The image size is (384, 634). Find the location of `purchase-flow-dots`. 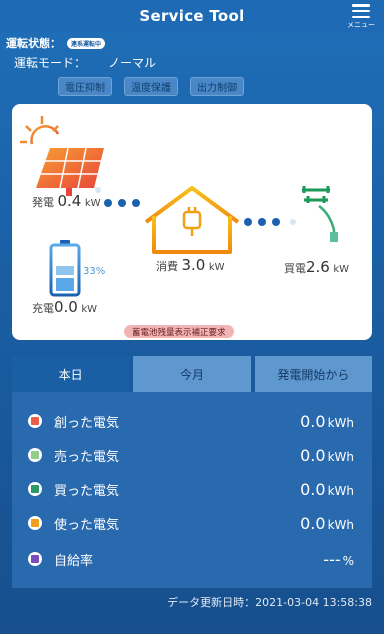

purchase-flow-dots is located at coordinates (270, 222).